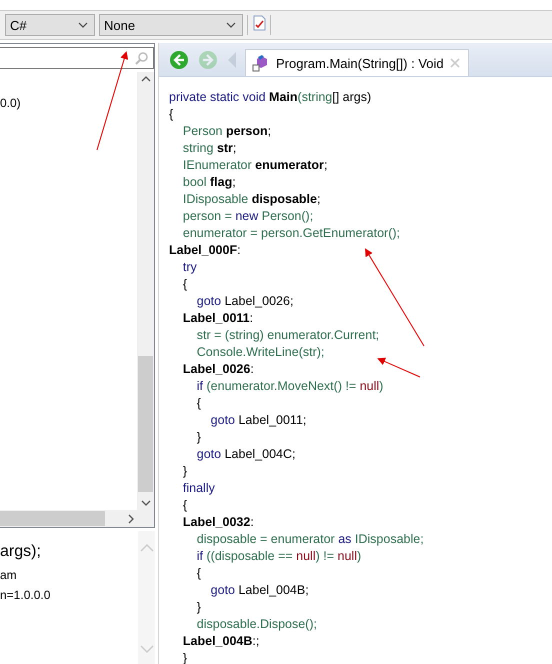 The height and width of the screenshot is (664, 552). Describe the element at coordinates (398, 368) in the screenshot. I see `annotation-arrow` at that location.